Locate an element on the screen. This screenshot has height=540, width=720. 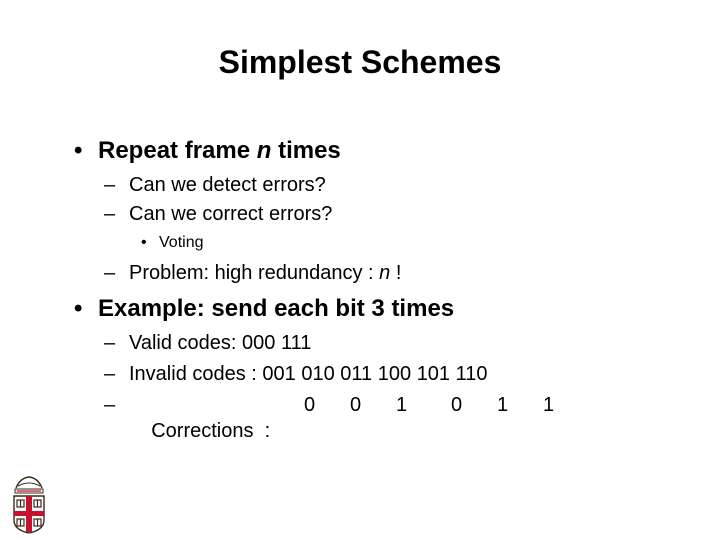
sub-item-text: ! is located at coordinates (396, 273).